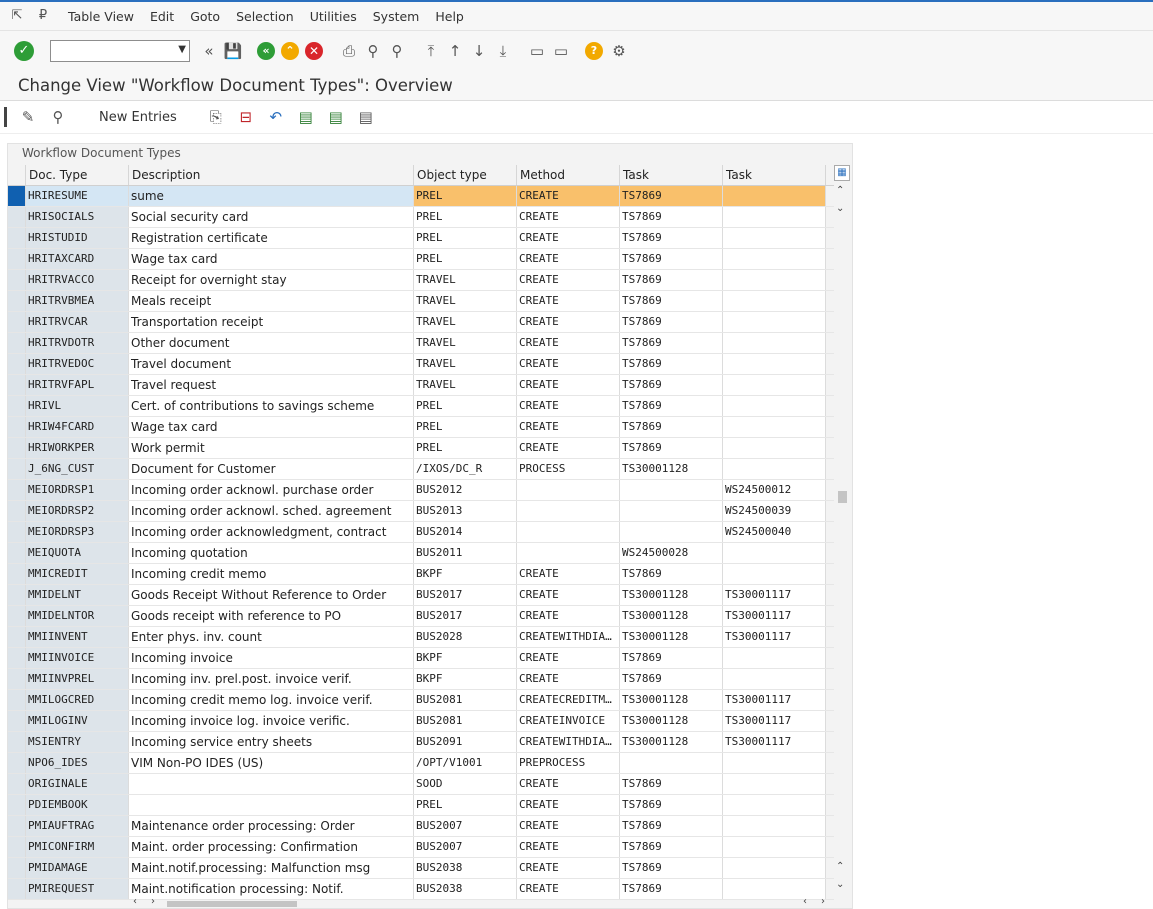  I want to click on doc-type-cell: HRIW4FCARD, so click(77, 427).